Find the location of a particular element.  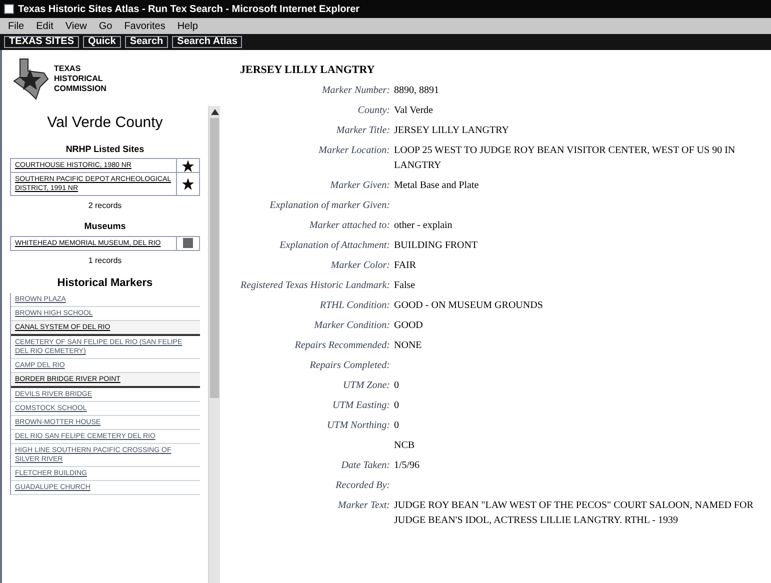

field-label: Marker Number: is located at coordinates (355, 91).